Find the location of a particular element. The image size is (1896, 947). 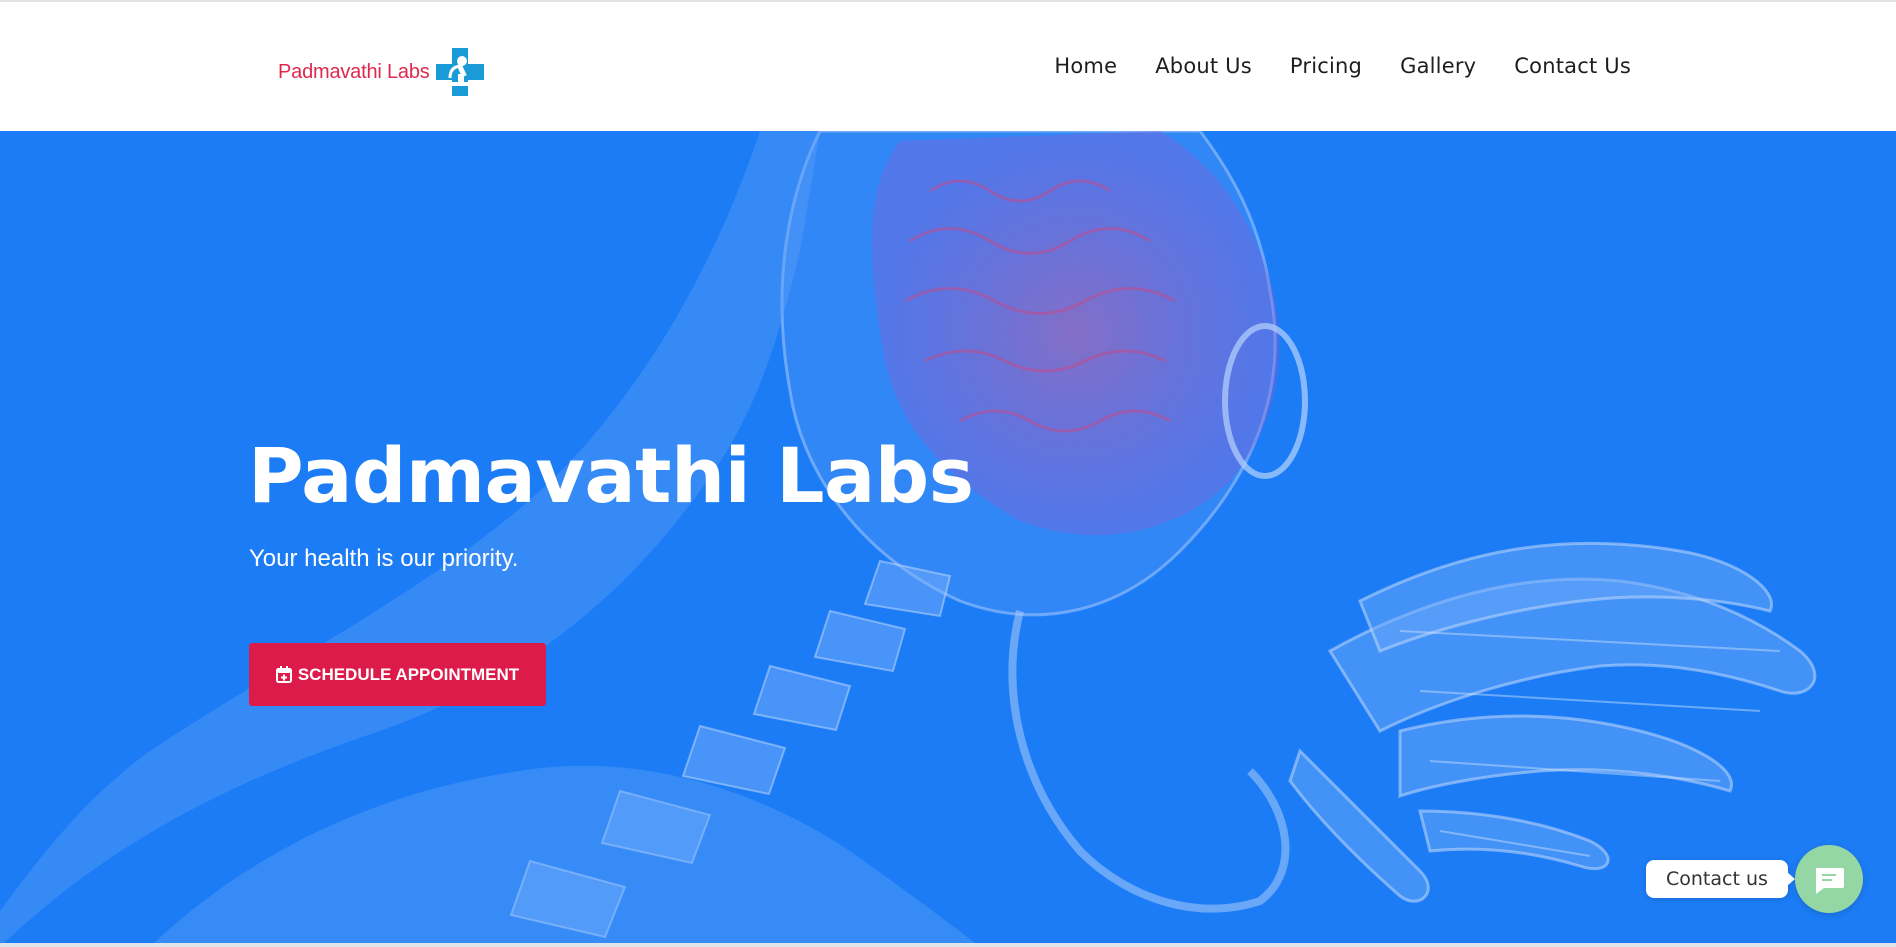

chat-widget-button is located at coordinates (1829, 879).